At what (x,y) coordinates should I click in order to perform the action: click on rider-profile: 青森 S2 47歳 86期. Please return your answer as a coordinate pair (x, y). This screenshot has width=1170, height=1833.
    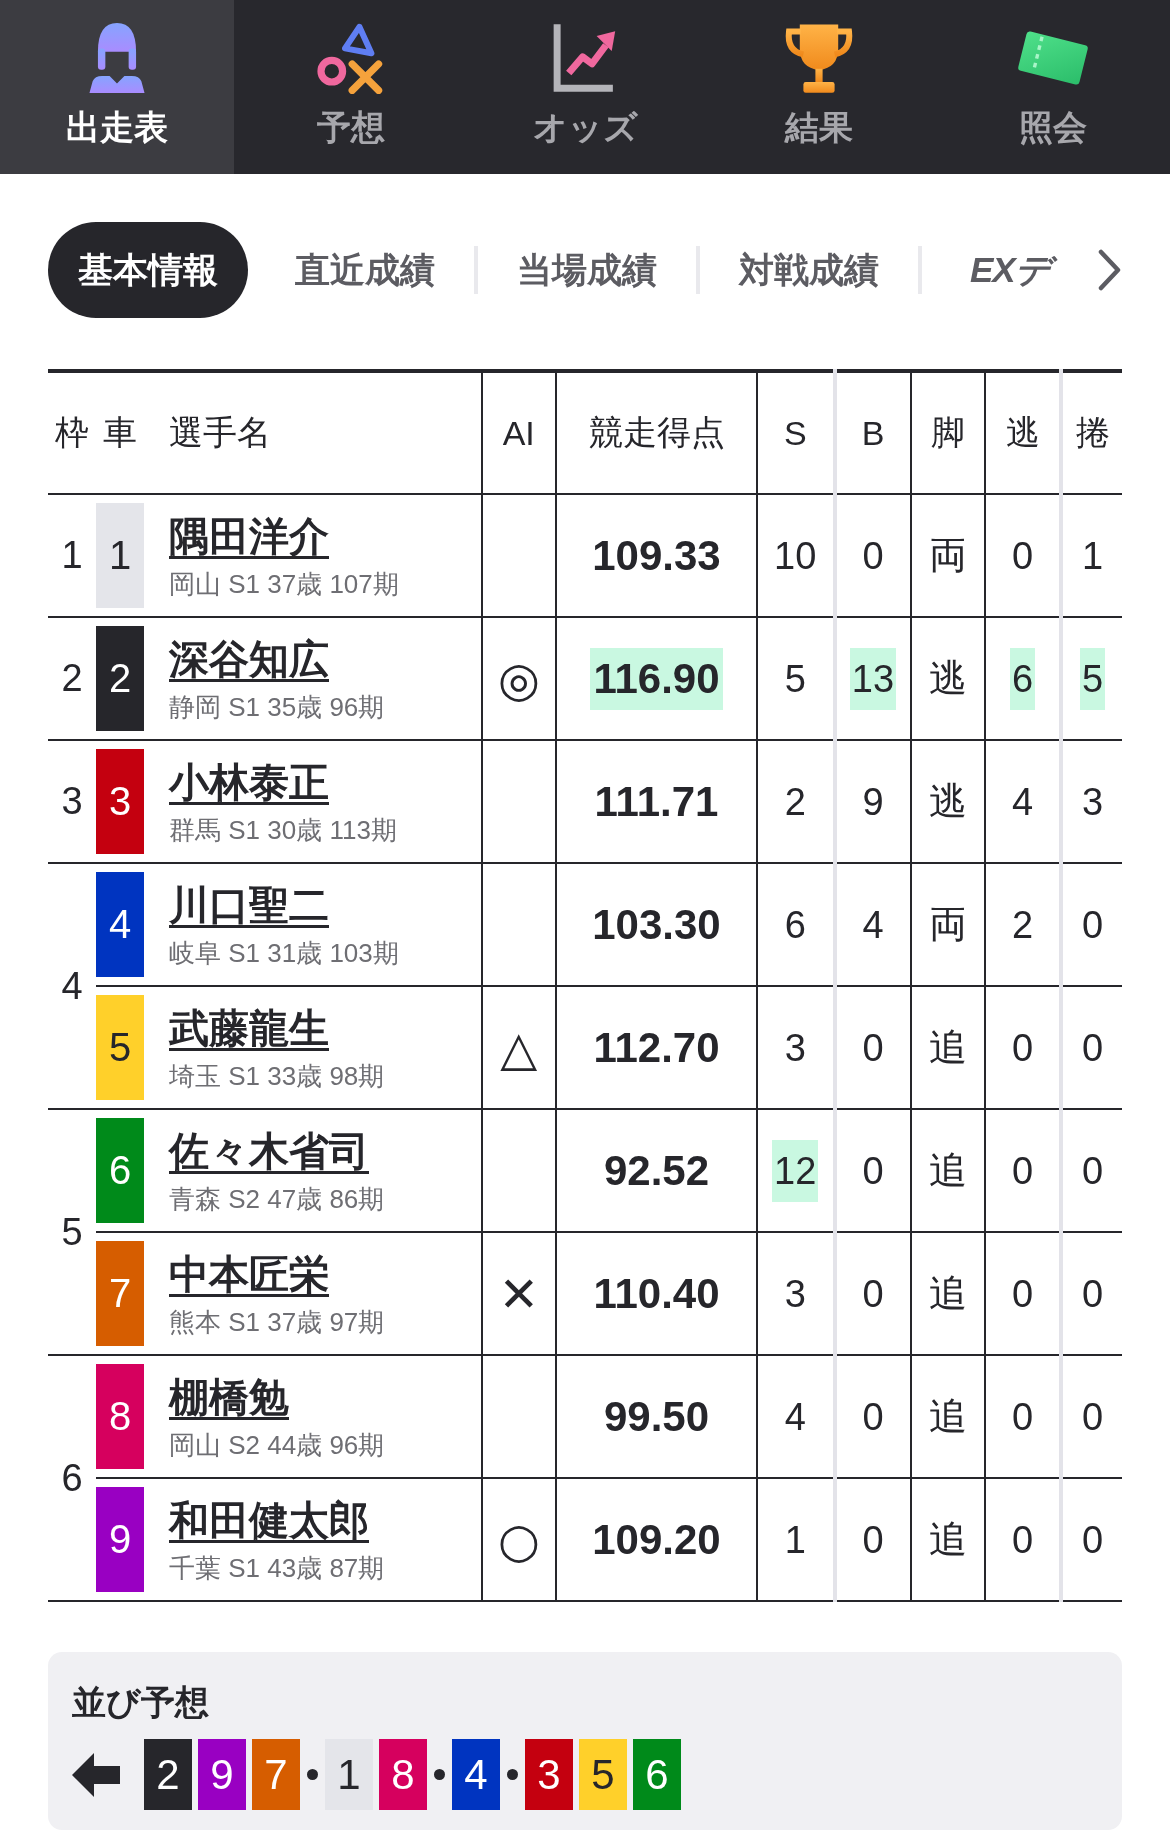
    Looking at the image, I should click on (277, 1199).